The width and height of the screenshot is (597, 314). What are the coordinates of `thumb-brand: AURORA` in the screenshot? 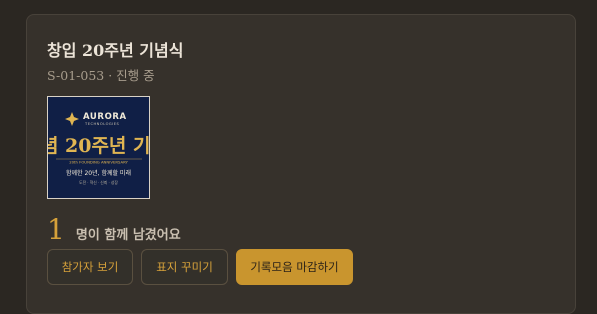 It's located at (105, 117).